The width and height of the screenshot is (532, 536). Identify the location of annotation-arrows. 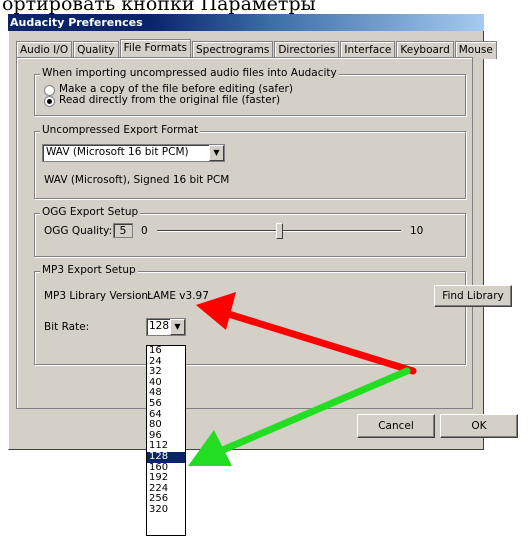
(302, 379).